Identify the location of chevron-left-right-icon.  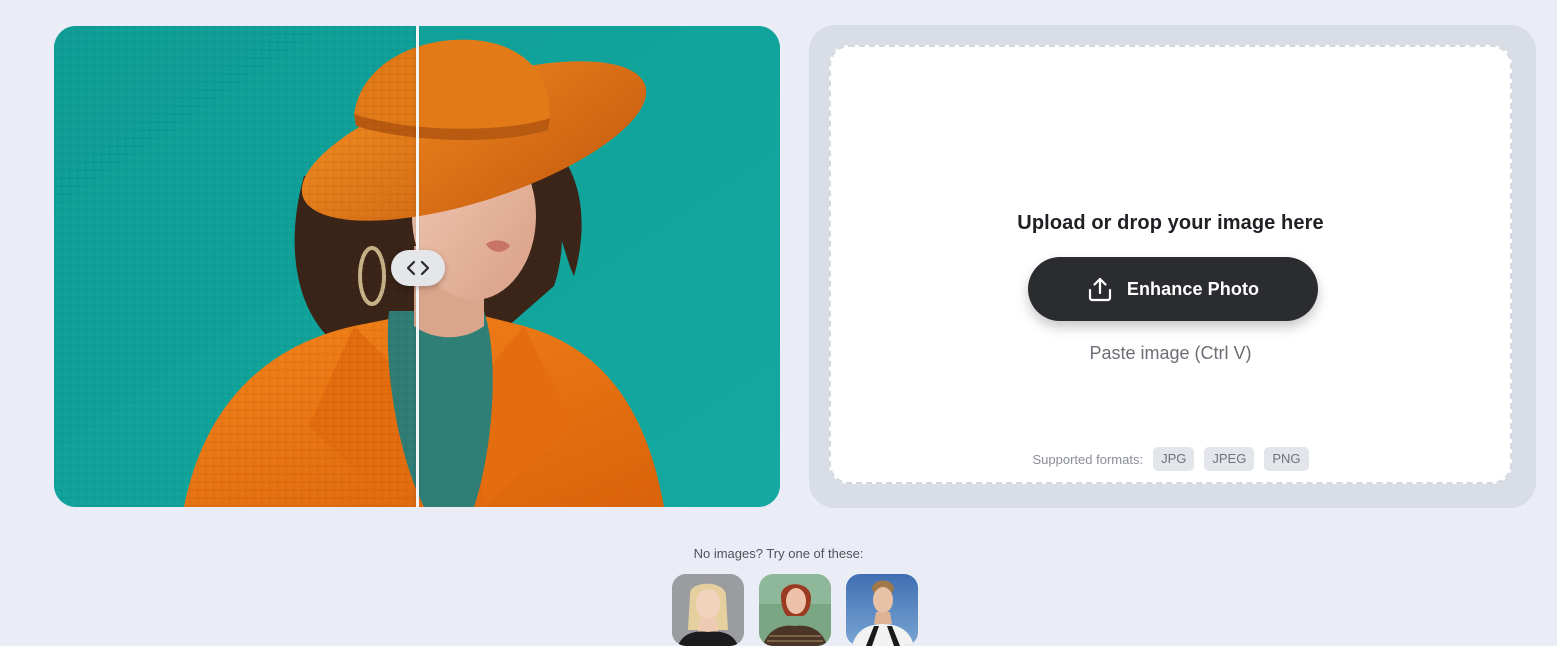
(418, 268).